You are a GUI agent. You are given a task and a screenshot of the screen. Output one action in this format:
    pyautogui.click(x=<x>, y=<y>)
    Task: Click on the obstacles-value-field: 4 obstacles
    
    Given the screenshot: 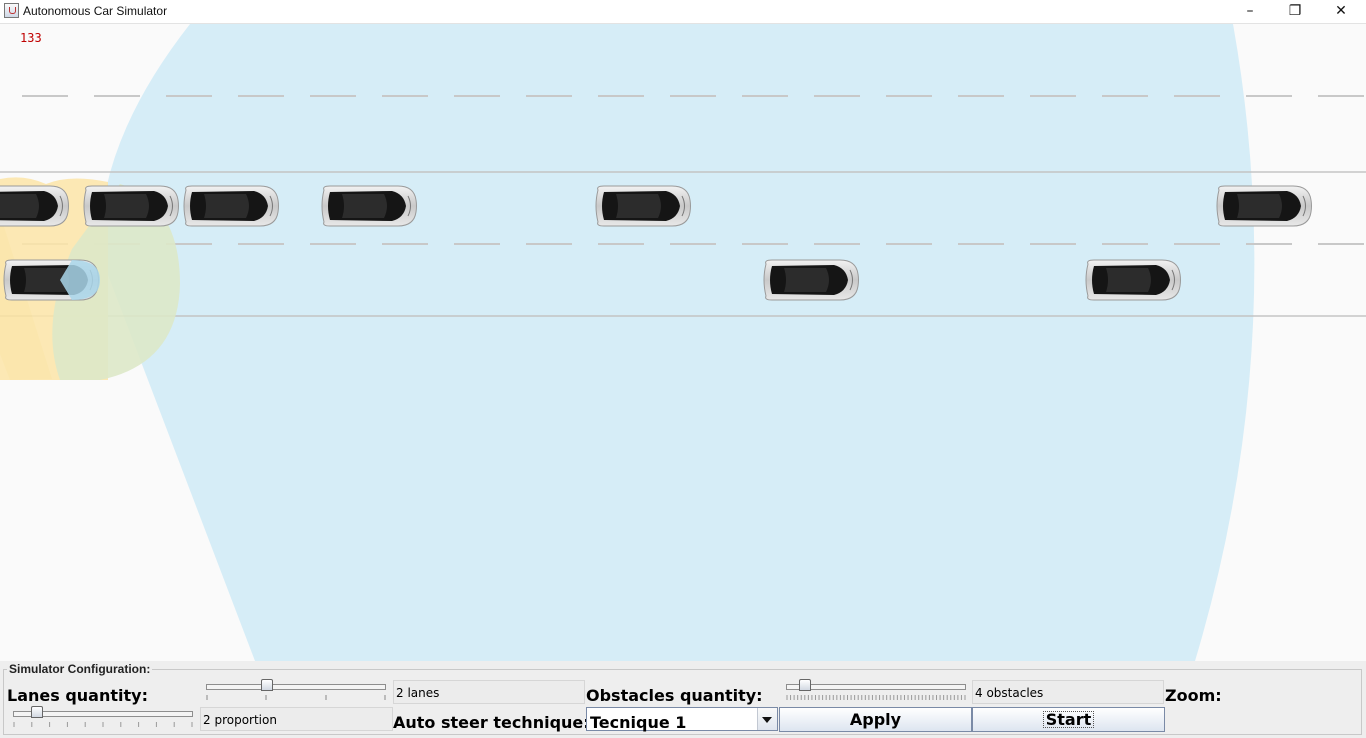 What is the action you would take?
    pyautogui.click(x=1068, y=692)
    